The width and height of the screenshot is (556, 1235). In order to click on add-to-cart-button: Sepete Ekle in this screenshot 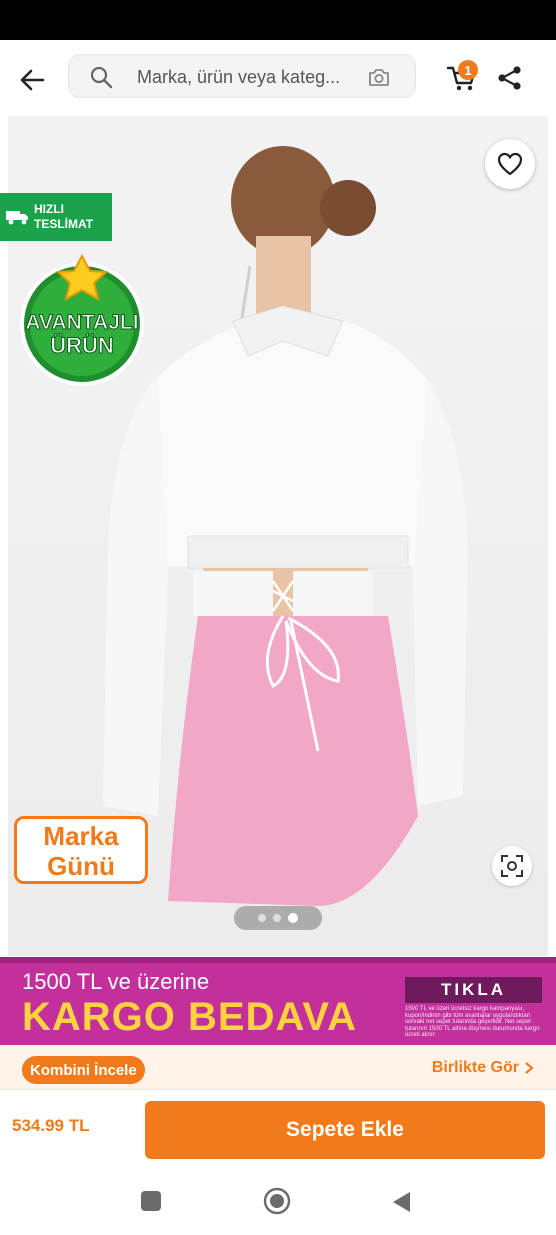, I will do `click(345, 1130)`.